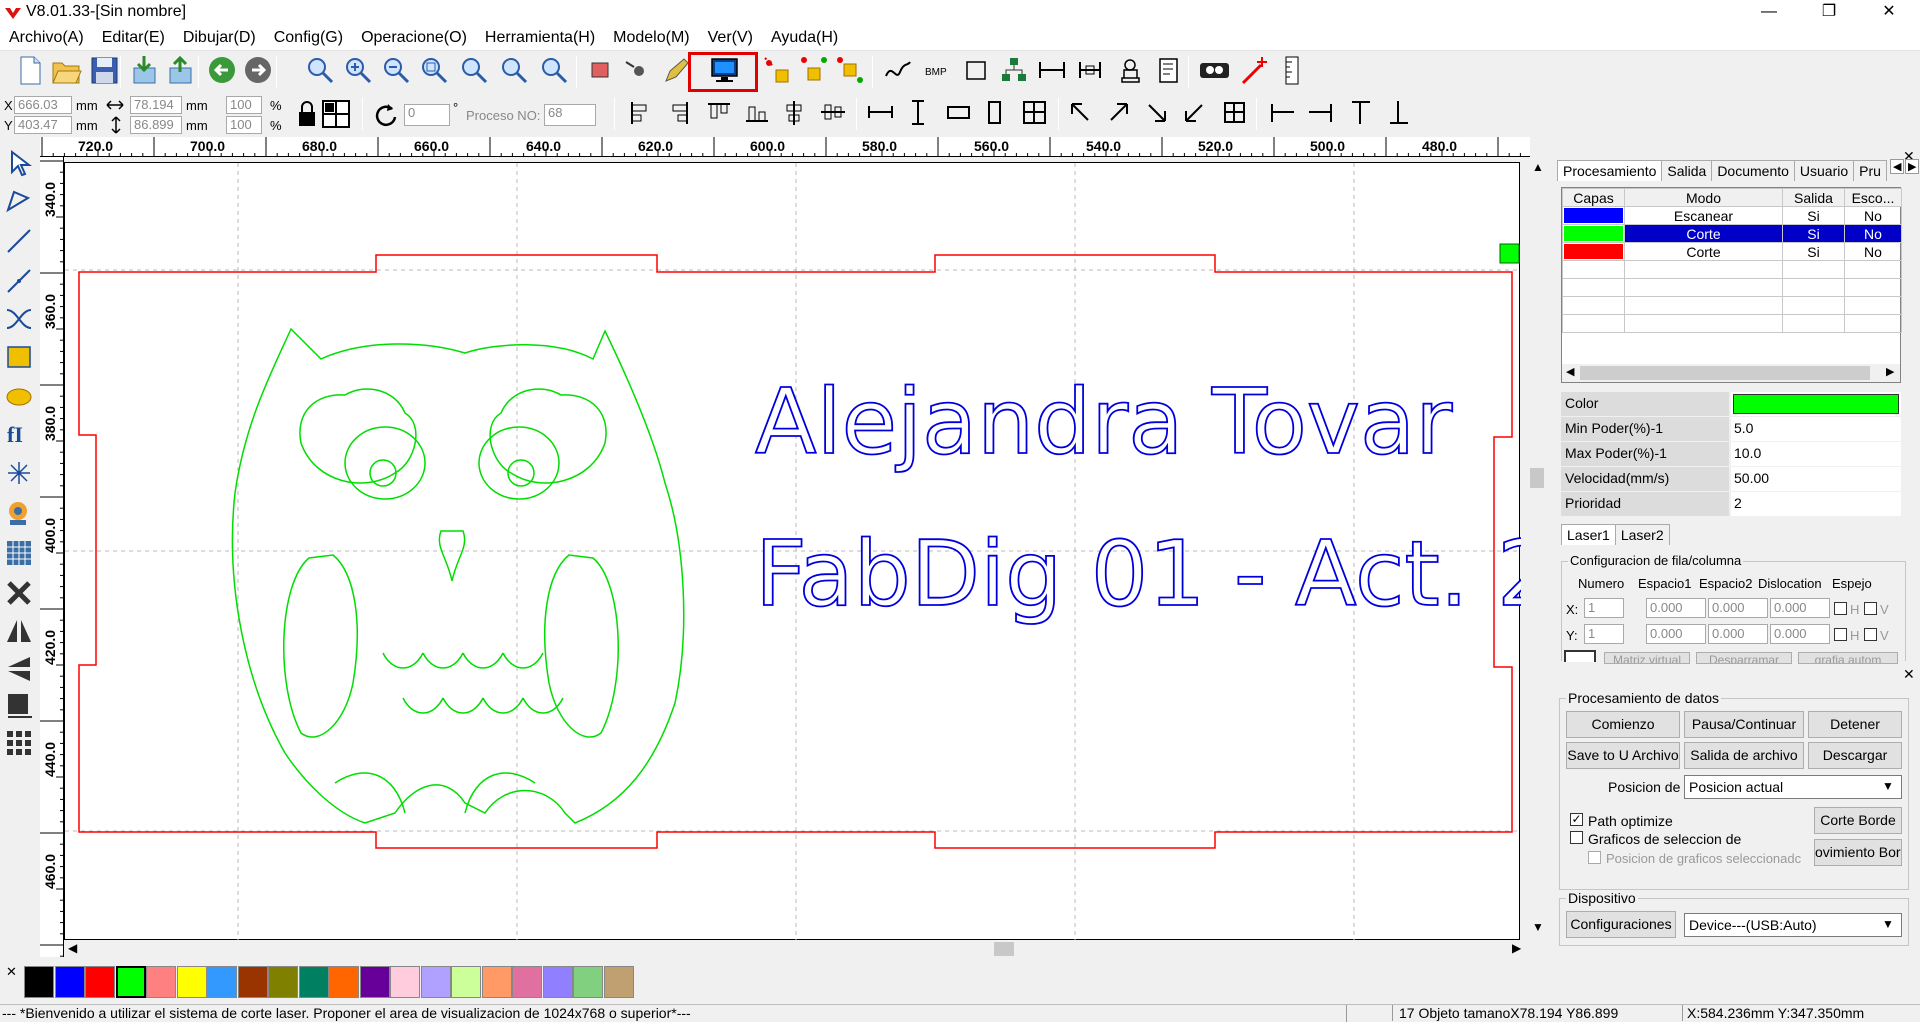  Describe the element at coordinates (46, 38) in the screenshot. I see `menu-archivo: Archivo(A)` at that location.